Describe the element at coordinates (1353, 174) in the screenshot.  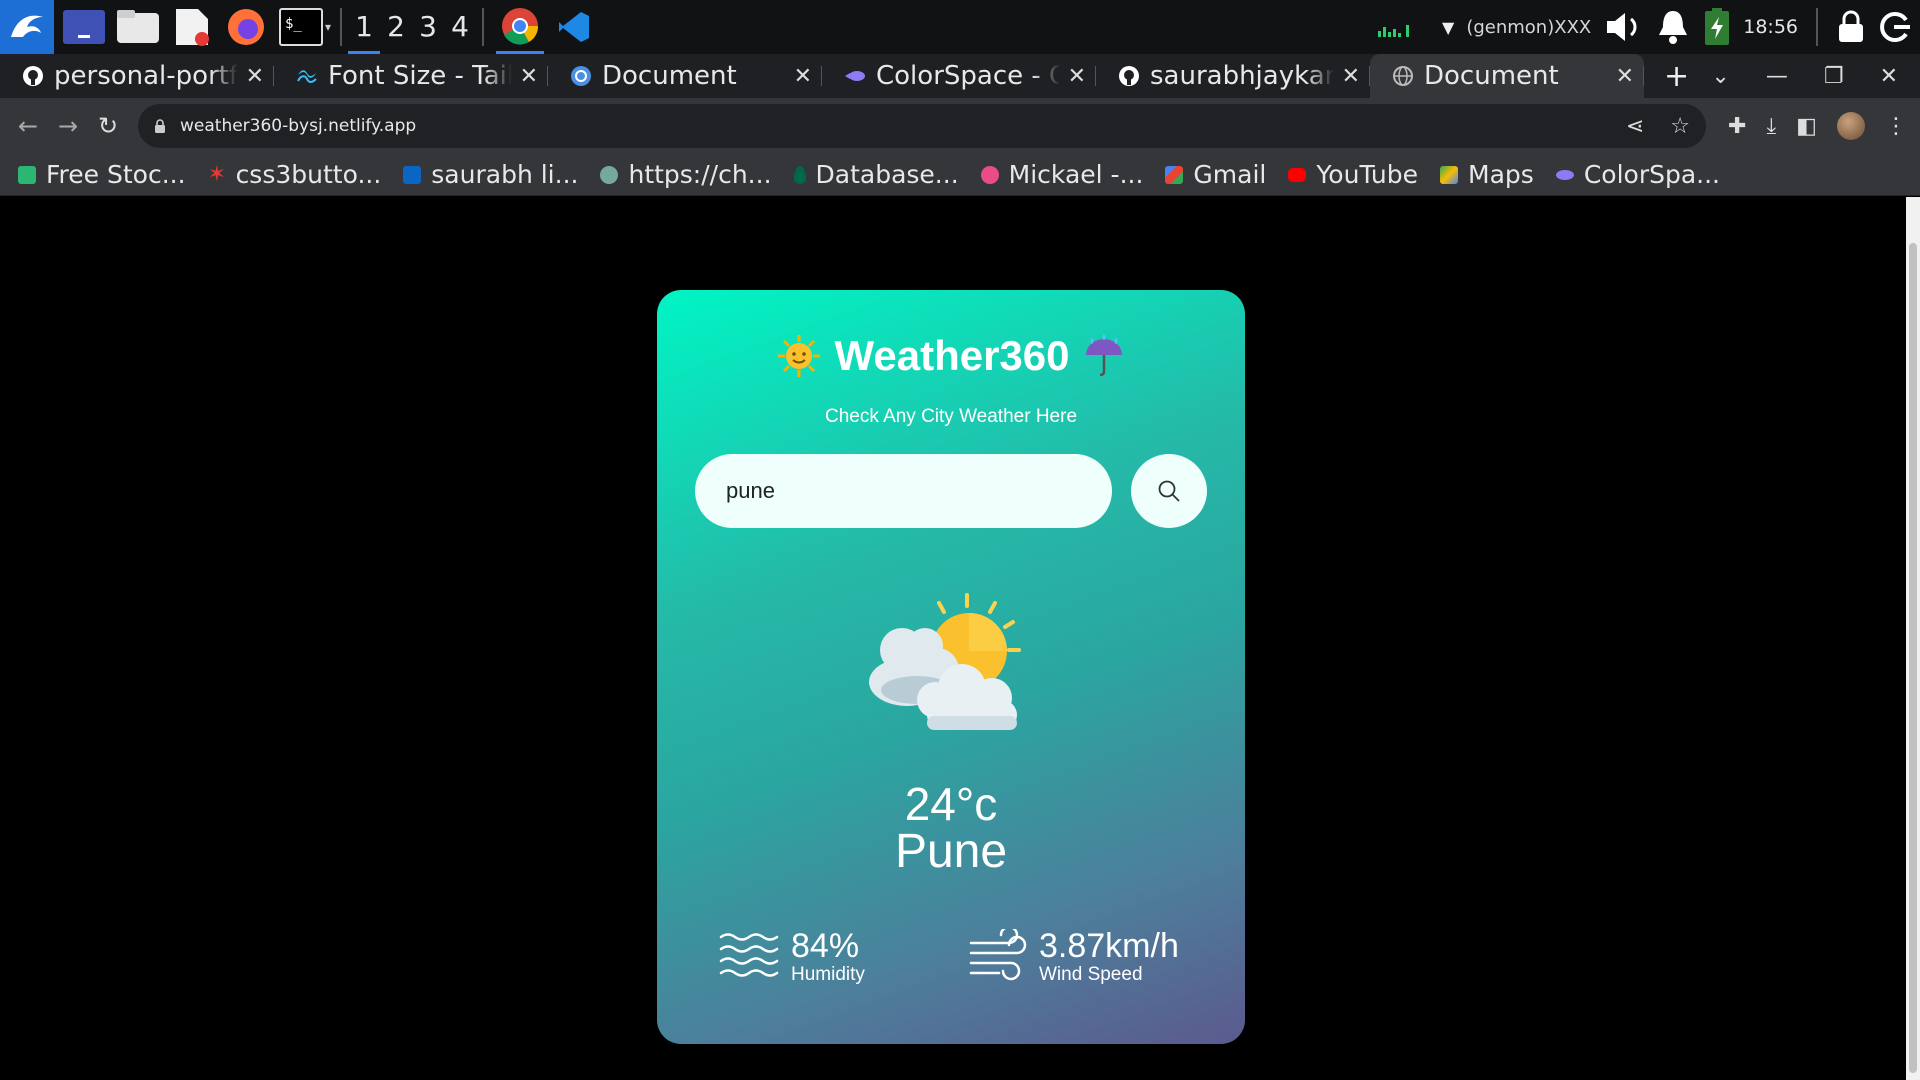
I see `bookmark-youtube: YouTube` at that location.